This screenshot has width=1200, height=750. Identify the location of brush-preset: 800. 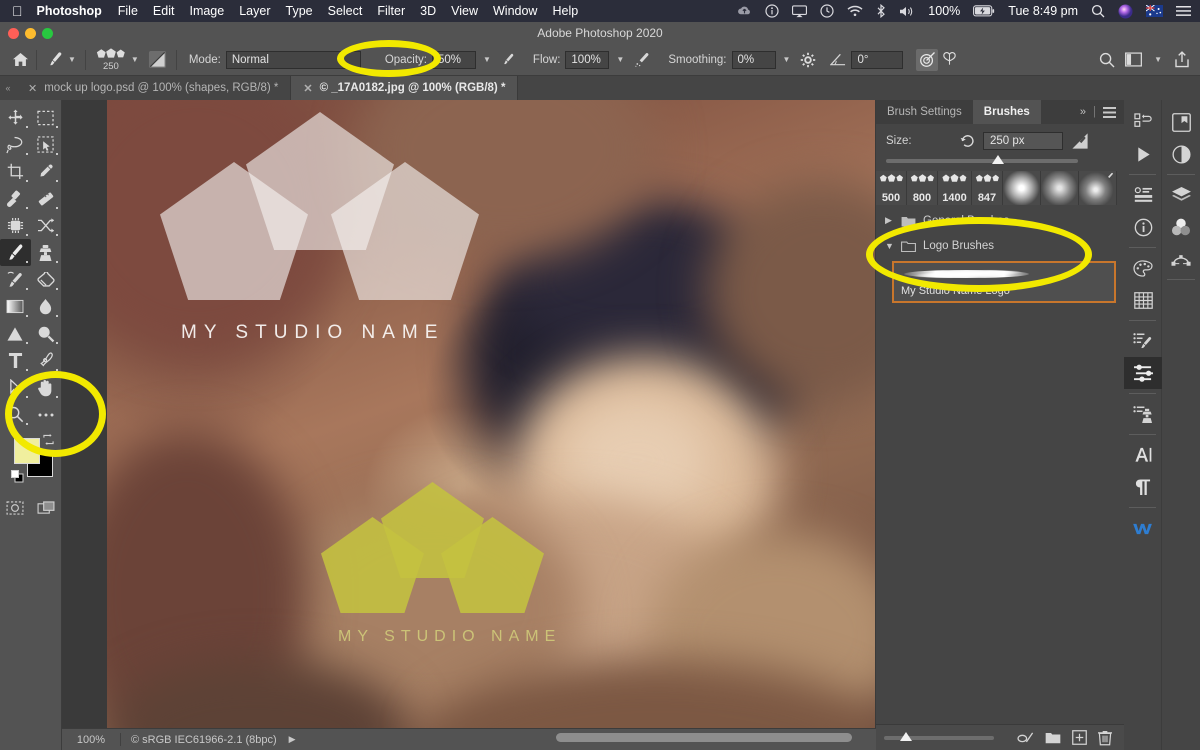
(922, 188).